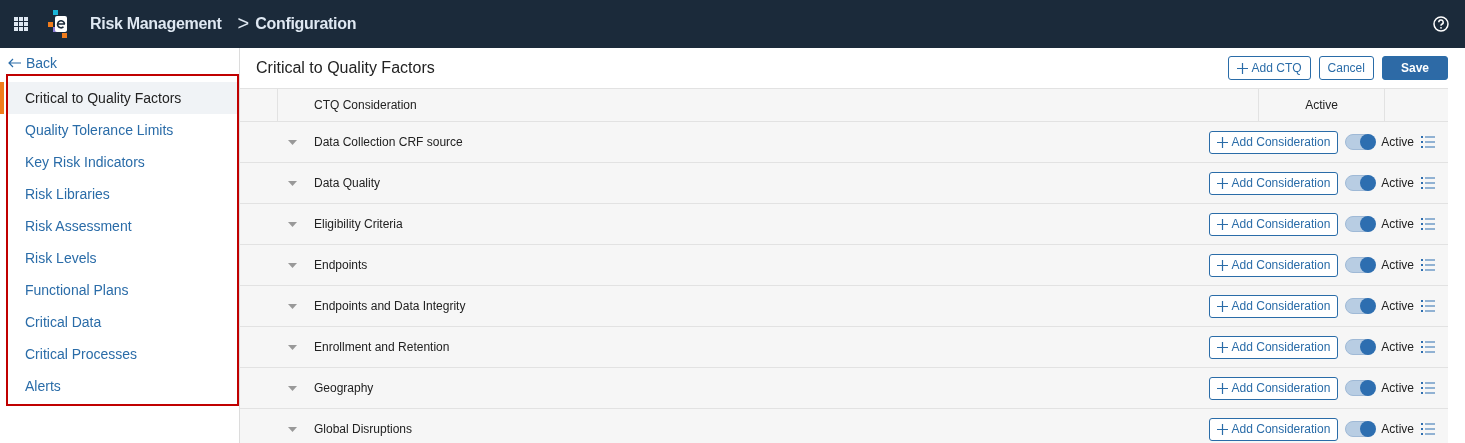 The image size is (1465, 443). I want to click on cancel-button: Cancel, so click(1346, 68).